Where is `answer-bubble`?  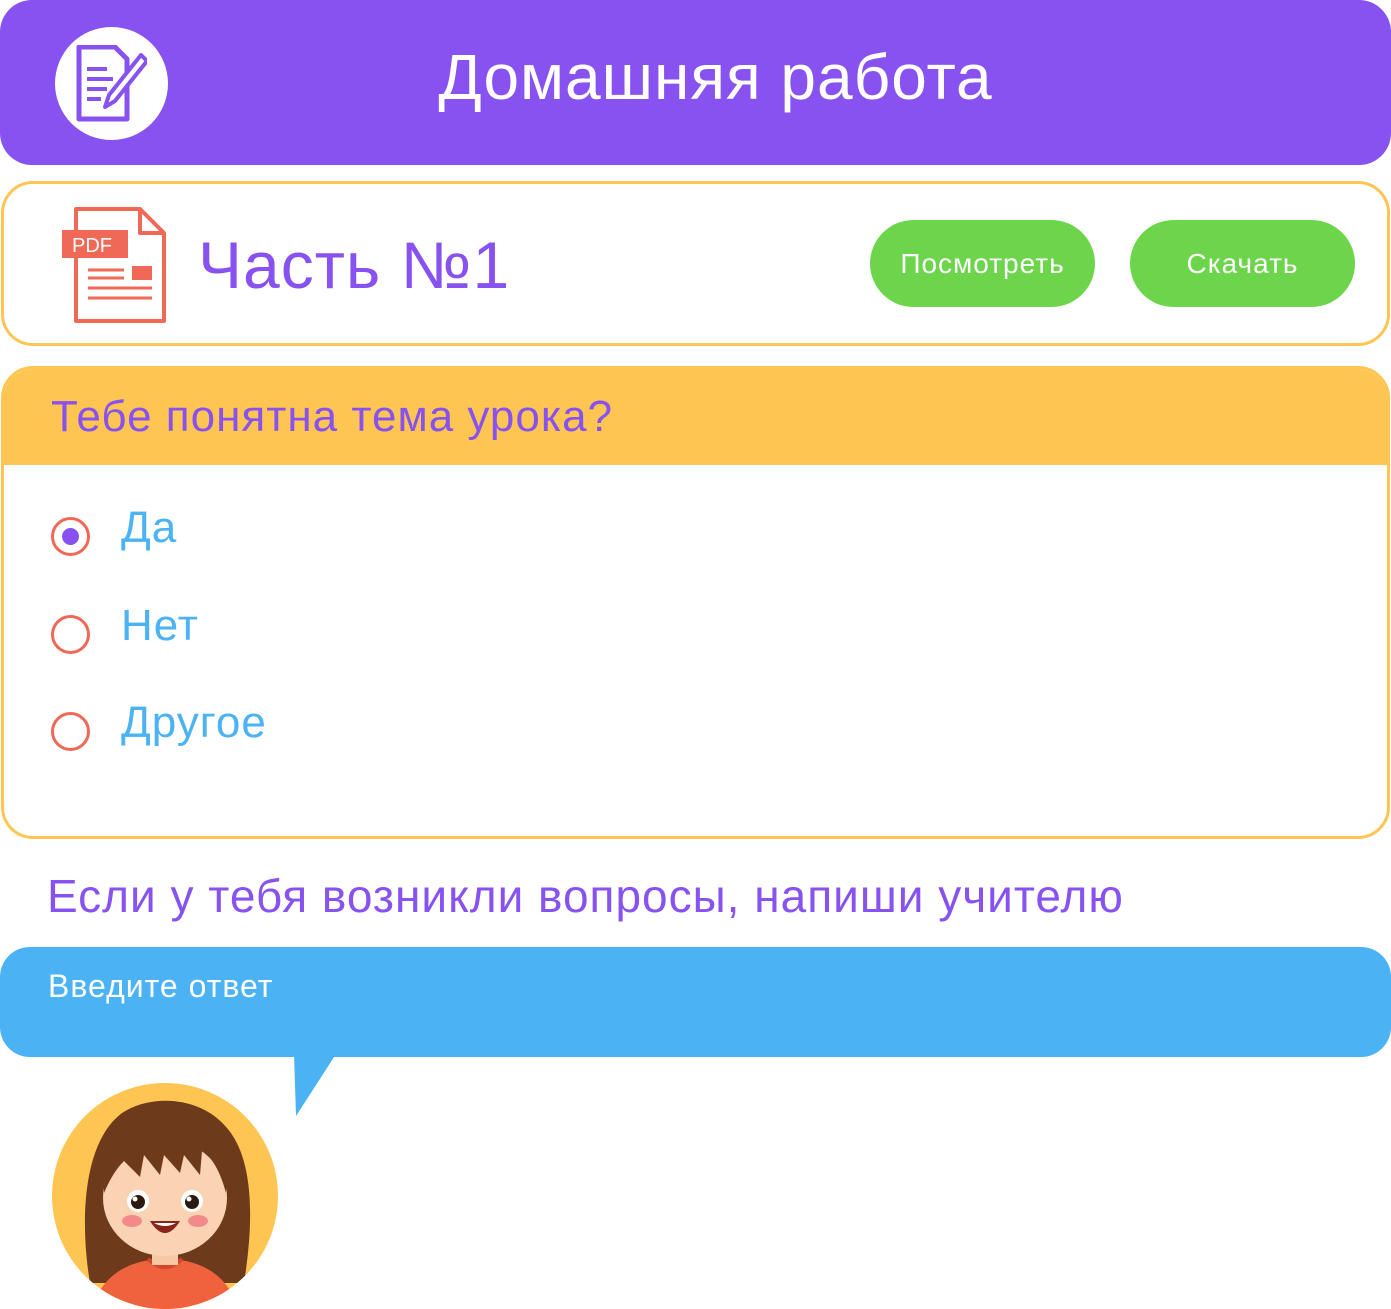
answer-bubble is located at coordinates (695, 1002).